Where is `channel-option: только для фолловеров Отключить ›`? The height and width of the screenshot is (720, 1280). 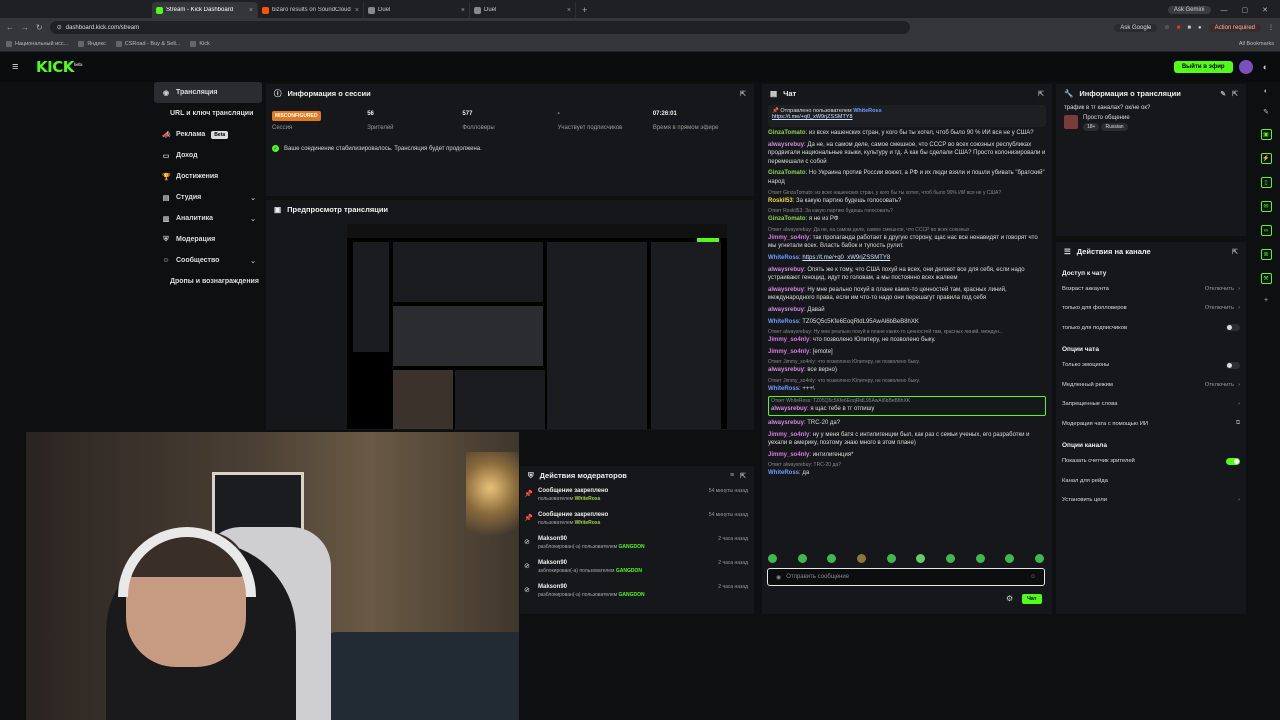 channel-option: только для фолловеров Отключить › is located at coordinates (1151, 309).